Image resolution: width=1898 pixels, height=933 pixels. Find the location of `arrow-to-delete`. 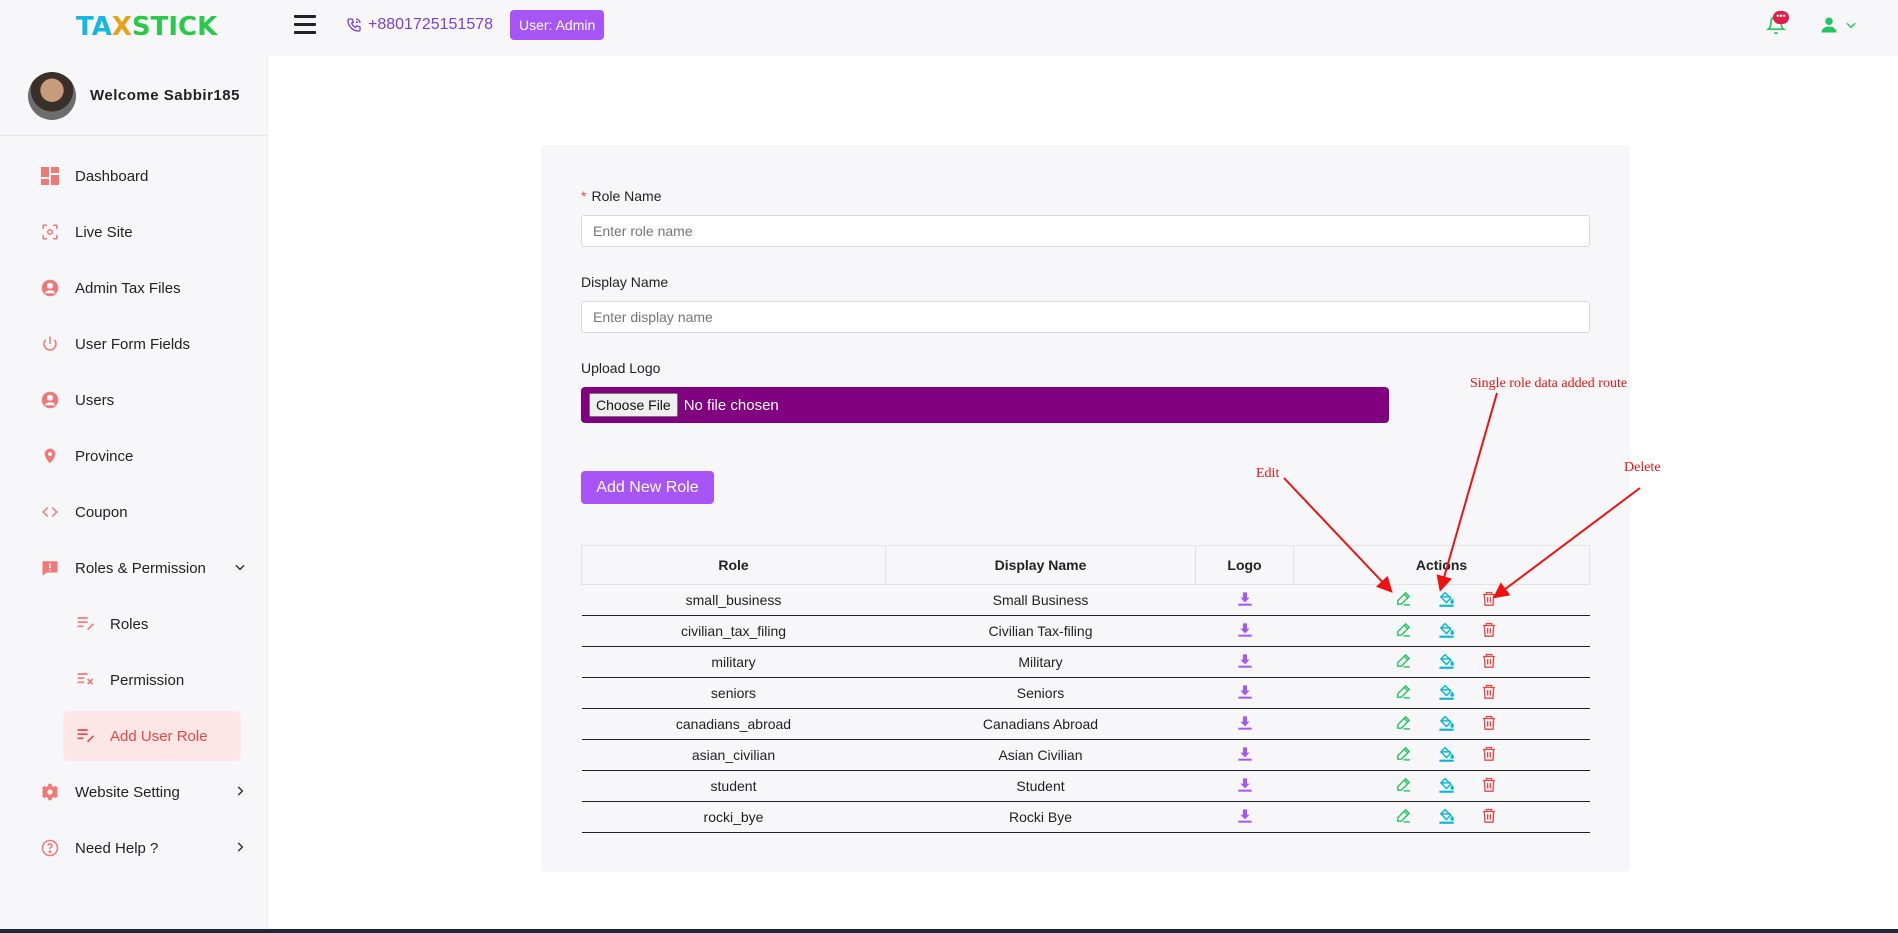

arrow-to-delete is located at coordinates (1566, 543).